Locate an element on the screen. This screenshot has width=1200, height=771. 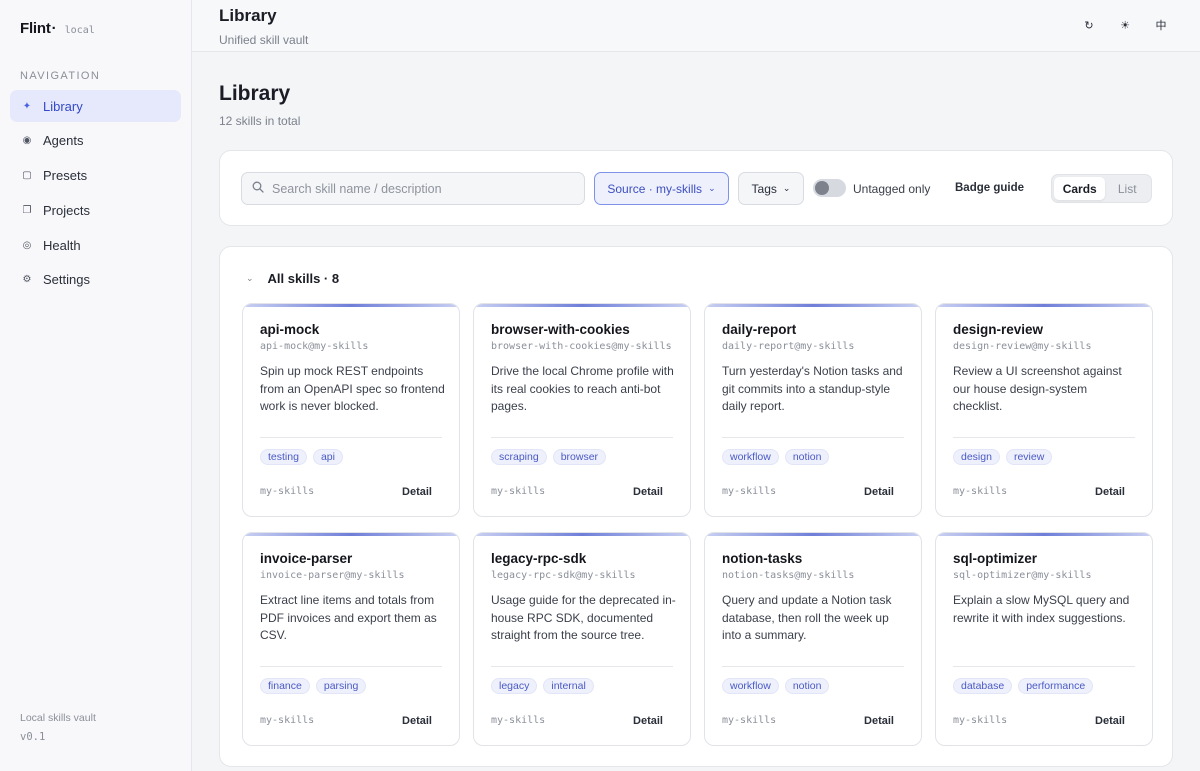
square-icon: ▢ is located at coordinates (27, 176).